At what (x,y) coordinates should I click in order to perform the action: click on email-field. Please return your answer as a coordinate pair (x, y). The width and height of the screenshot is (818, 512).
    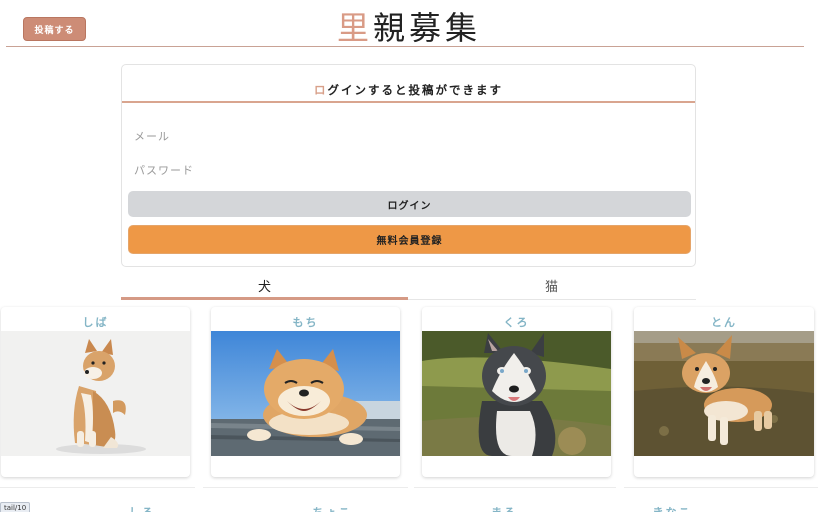
    Looking at the image, I should click on (409, 136).